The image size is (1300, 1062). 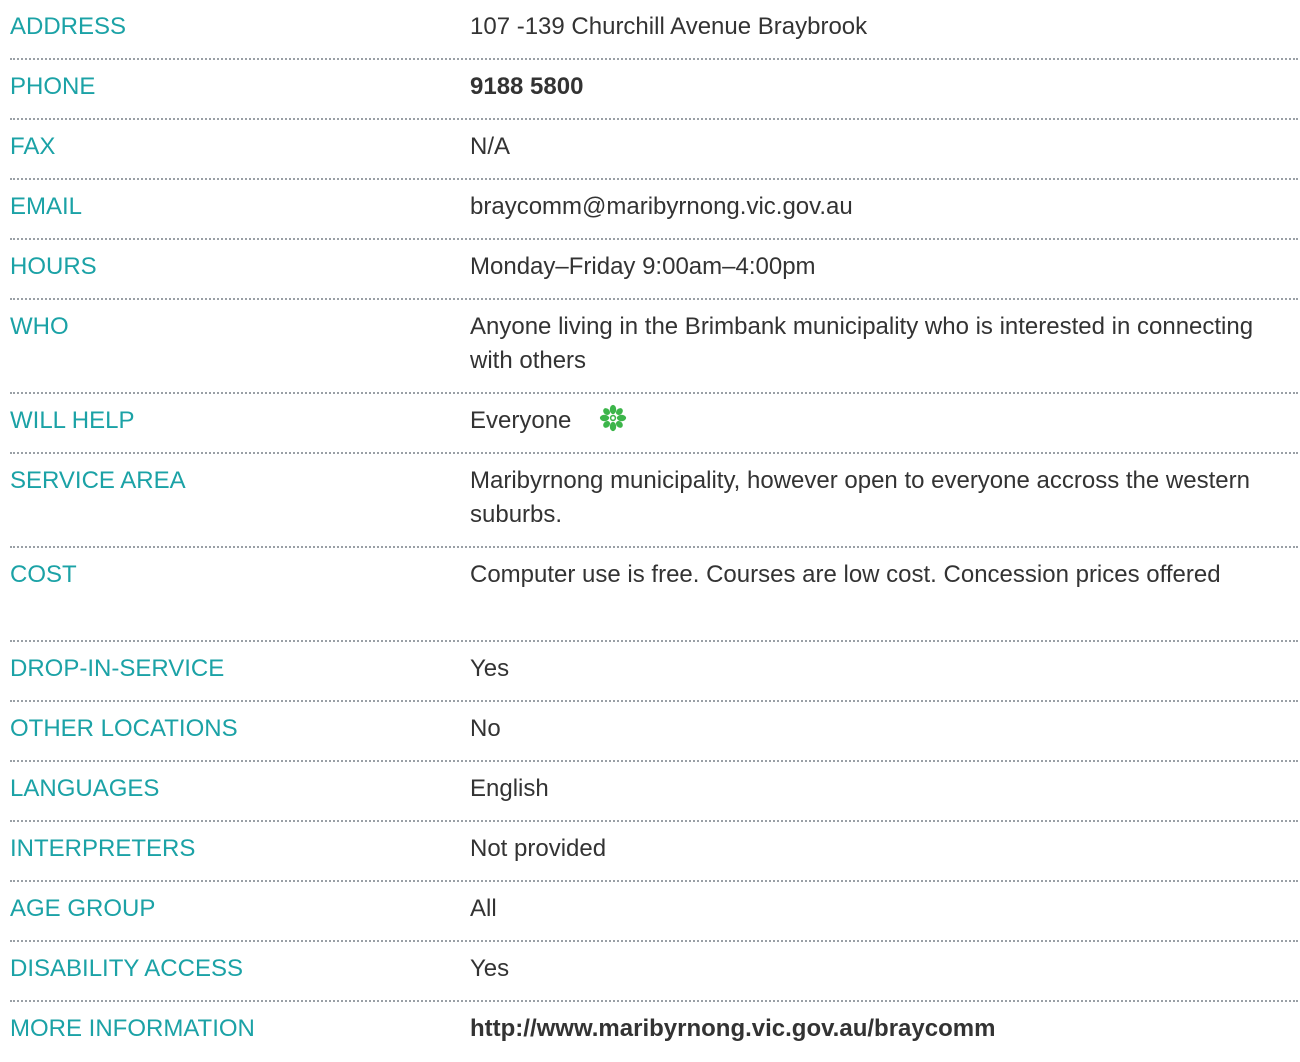 What do you see at coordinates (68, 26) in the screenshot?
I see `label-address: ADDRESS` at bounding box center [68, 26].